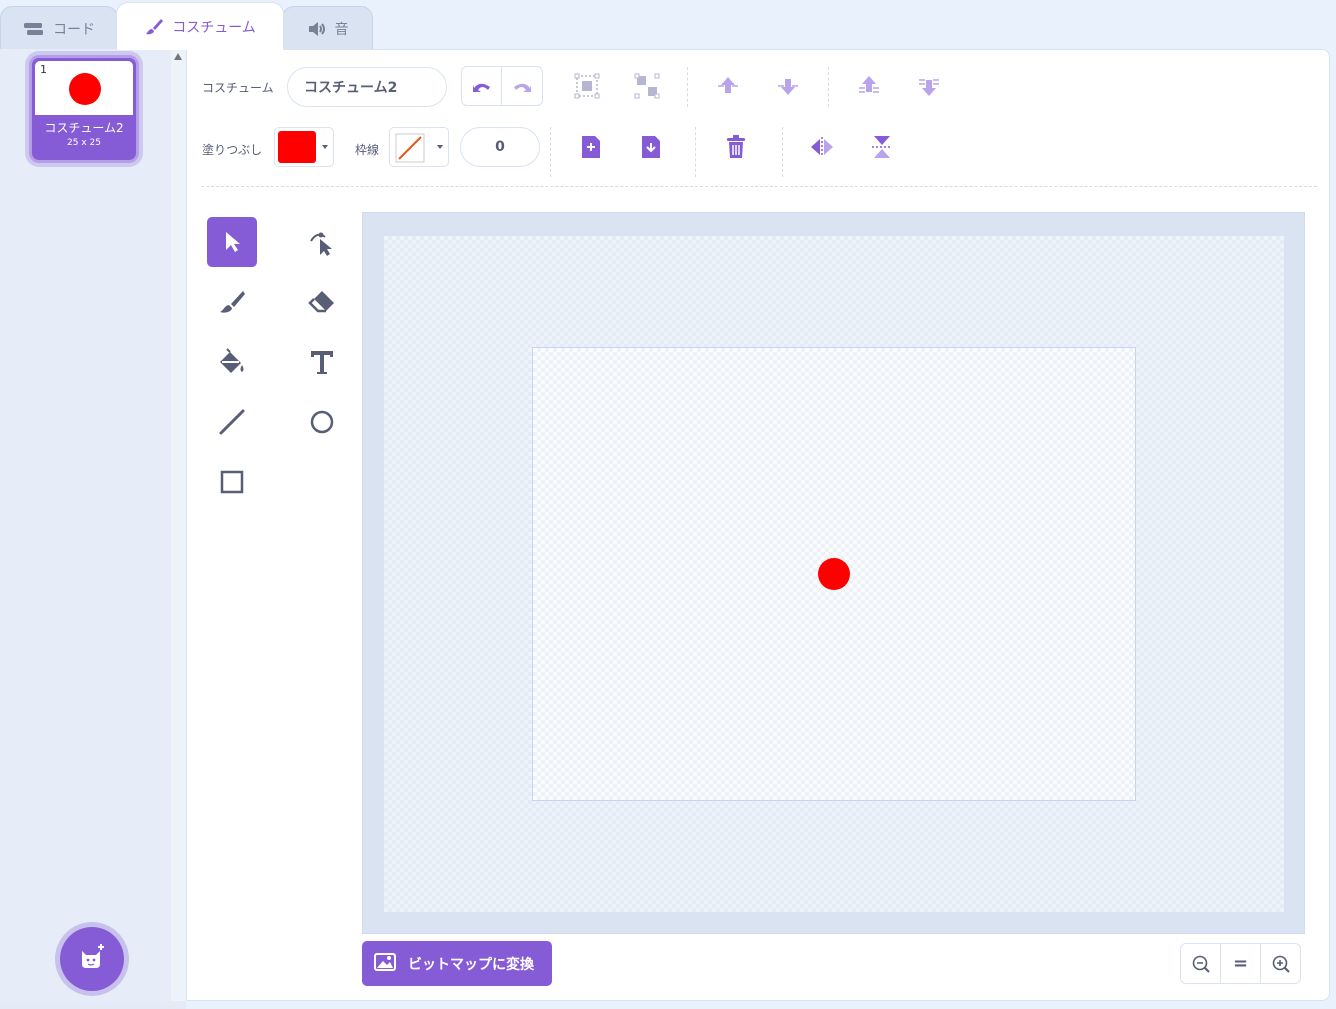 The image size is (1336, 1009). What do you see at coordinates (74, 29) in the screenshot?
I see `tab-code-label: コード` at bounding box center [74, 29].